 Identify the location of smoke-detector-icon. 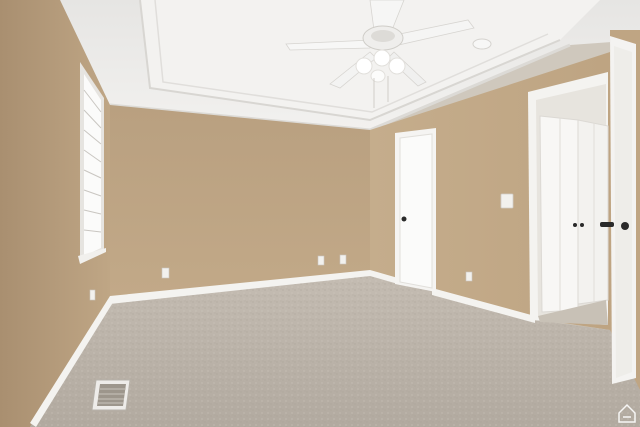
(482, 44).